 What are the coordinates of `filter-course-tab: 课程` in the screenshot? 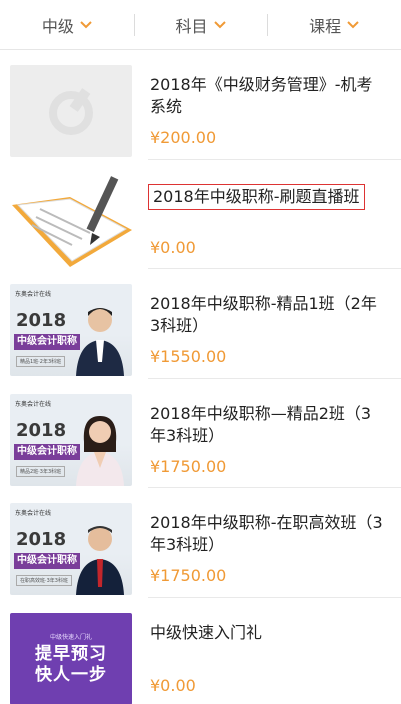 It's located at (334, 24).